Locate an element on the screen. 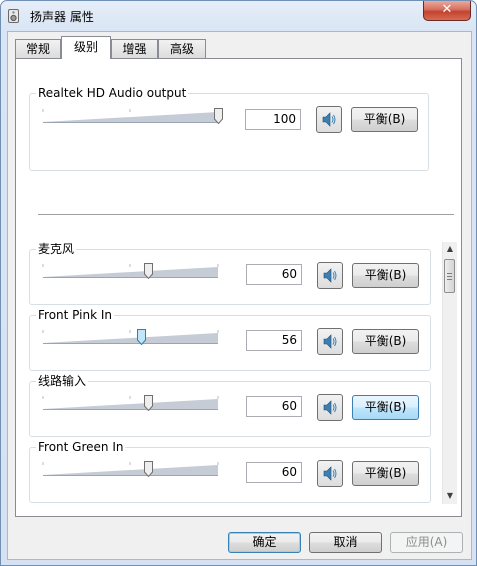 This screenshot has width=477, height=566. input-label-microphone: 麦克风 is located at coordinates (56, 249).